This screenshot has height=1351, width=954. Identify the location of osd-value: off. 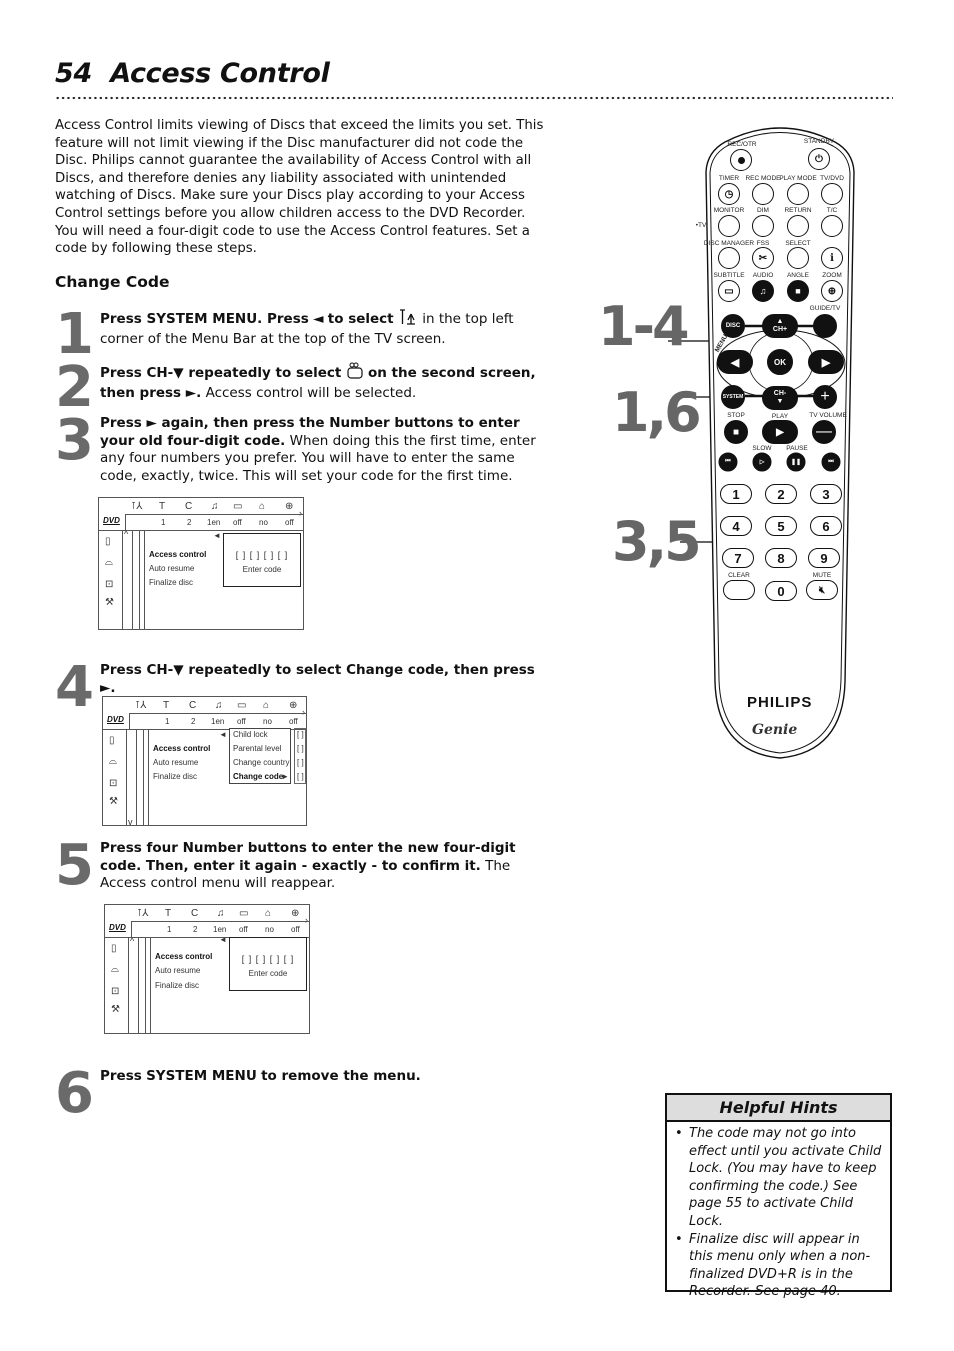
(243, 929).